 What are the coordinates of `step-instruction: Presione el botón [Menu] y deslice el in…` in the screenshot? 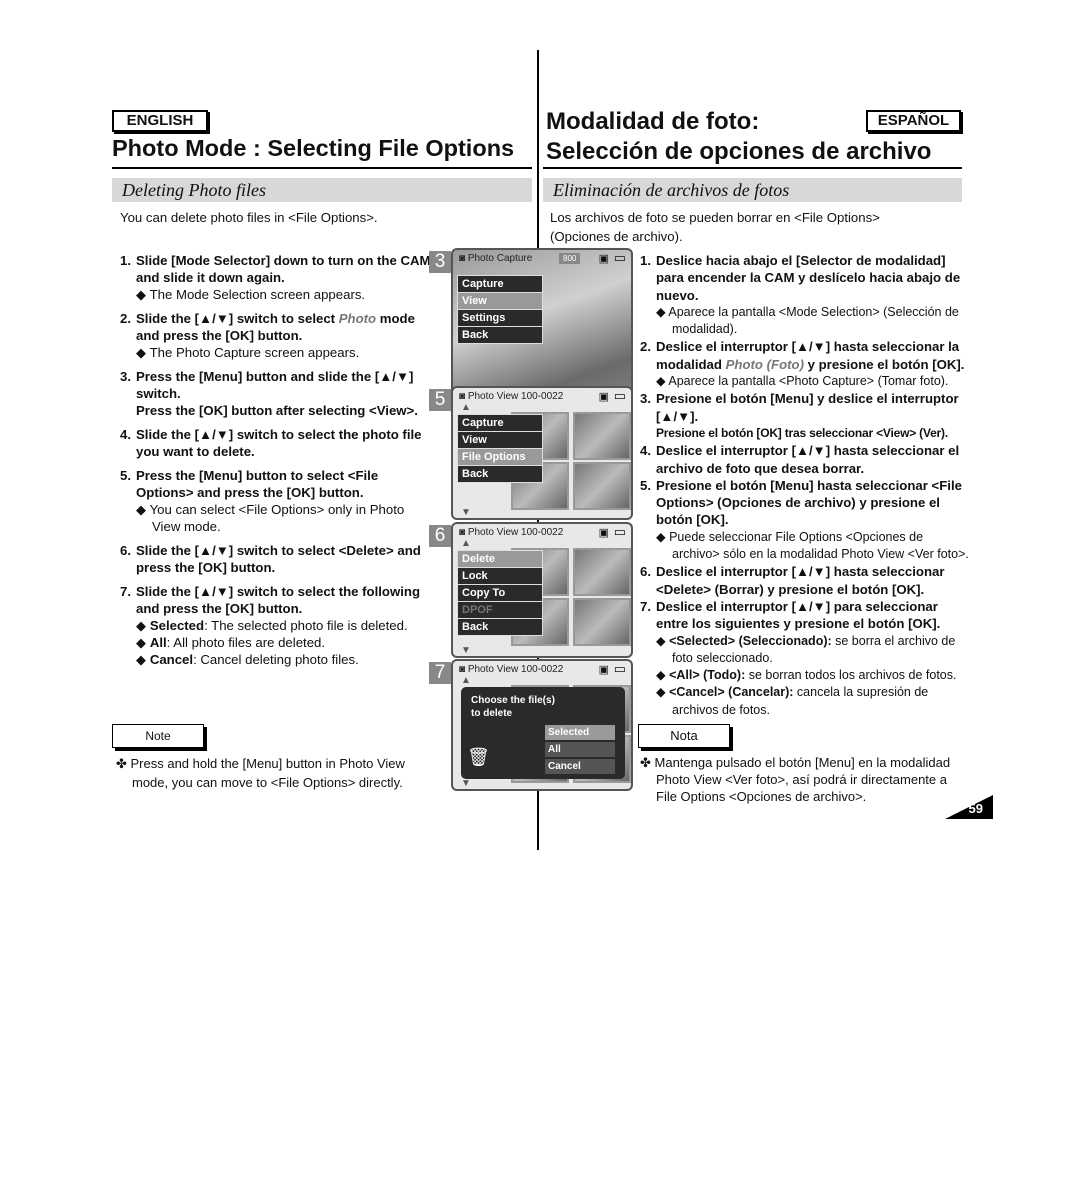 It's located at (814, 416).